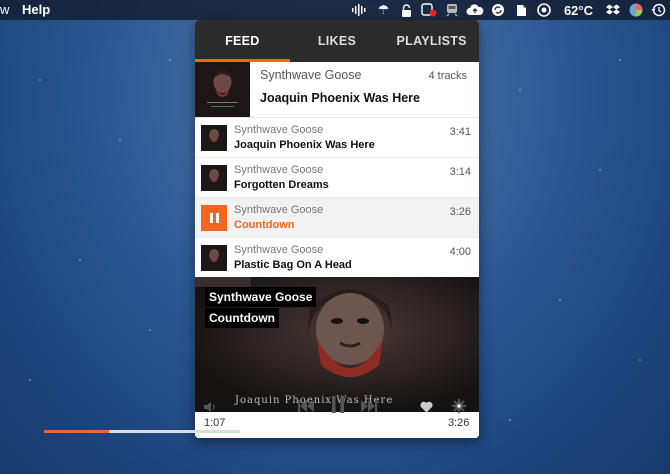  I want to click on waveform-icon, so click(360, 10).